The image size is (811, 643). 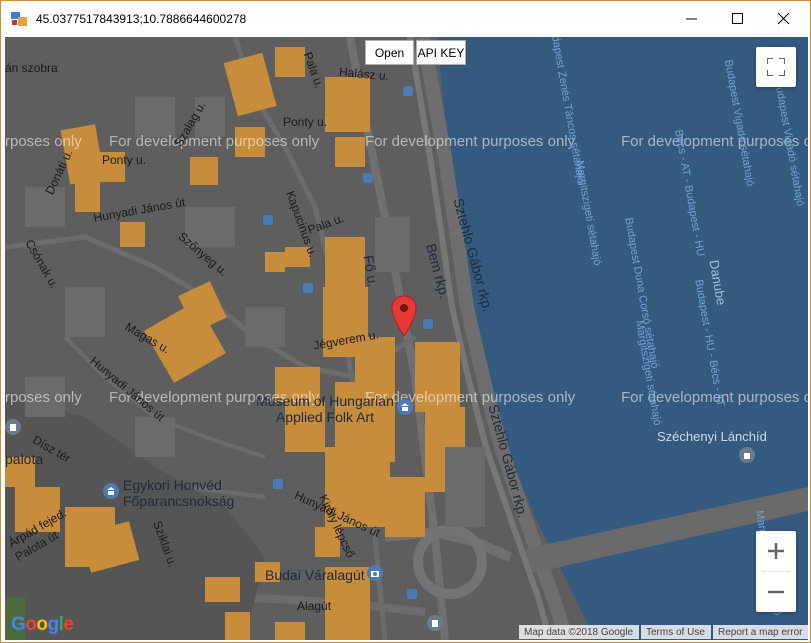 I want to click on zoom-control, so click(x=776, y=571).